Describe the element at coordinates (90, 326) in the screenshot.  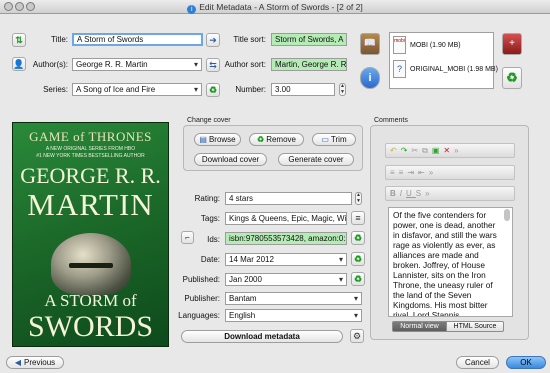
I see `cover-title-bottom: SWORDS` at that location.